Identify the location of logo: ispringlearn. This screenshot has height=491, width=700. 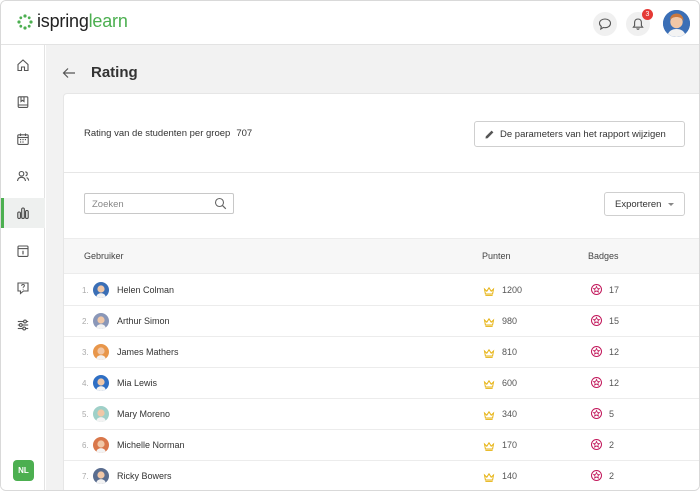
(72, 21).